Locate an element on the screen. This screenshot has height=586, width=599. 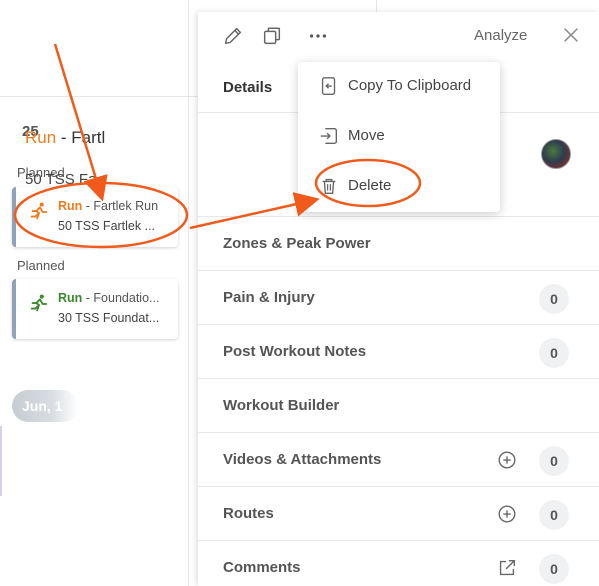
section-label: Post Workout Notes is located at coordinates (295, 351).